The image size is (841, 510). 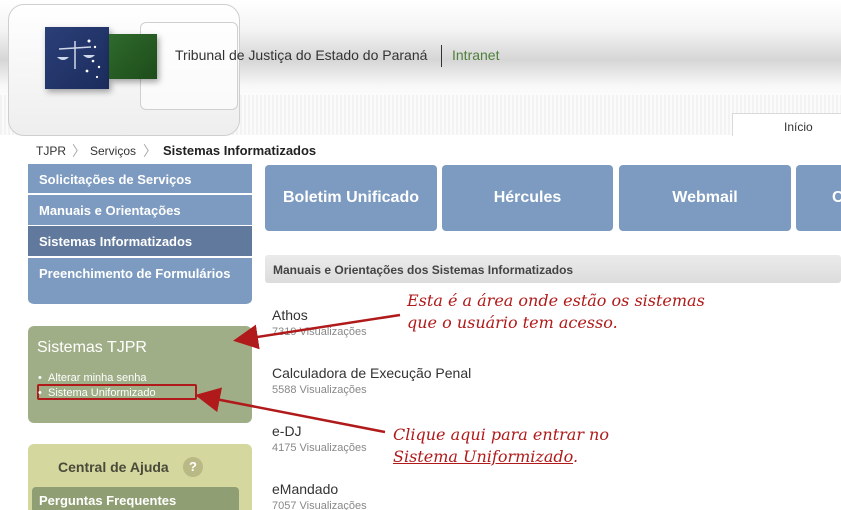 What do you see at coordinates (501, 434) in the screenshot?
I see `annotation-note-prefix: Clique aqui para entrar no` at bounding box center [501, 434].